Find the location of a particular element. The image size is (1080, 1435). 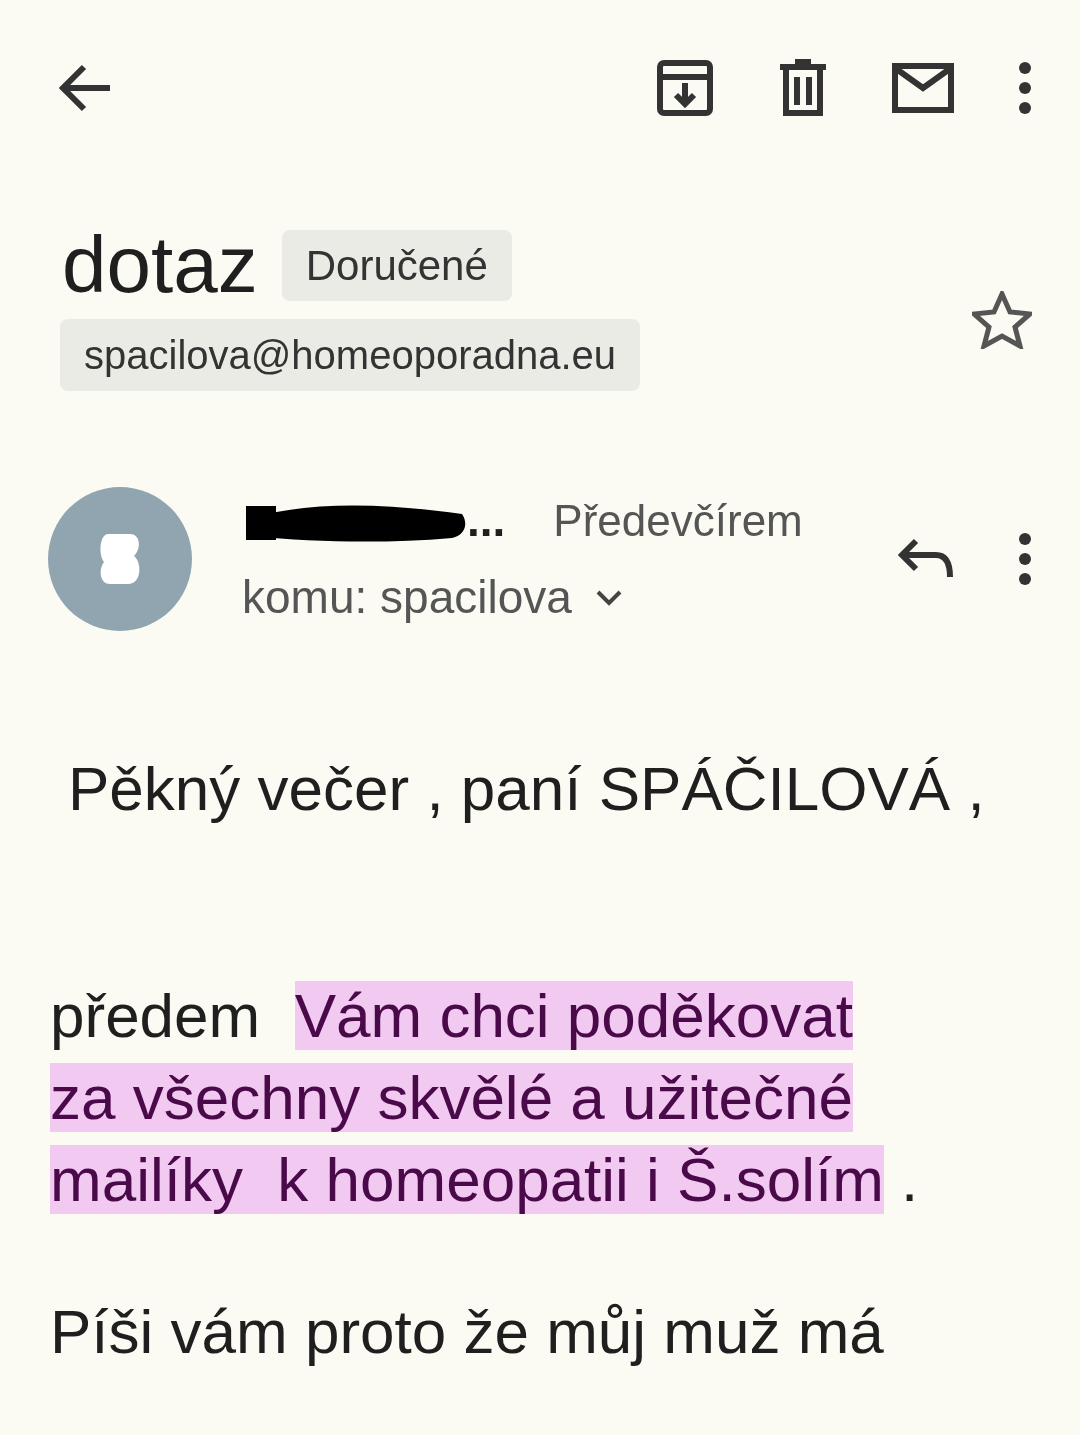

greeting-text: Pěkný večer , paní SPÁČILOVÁ , is located at coordinates (526, 789).